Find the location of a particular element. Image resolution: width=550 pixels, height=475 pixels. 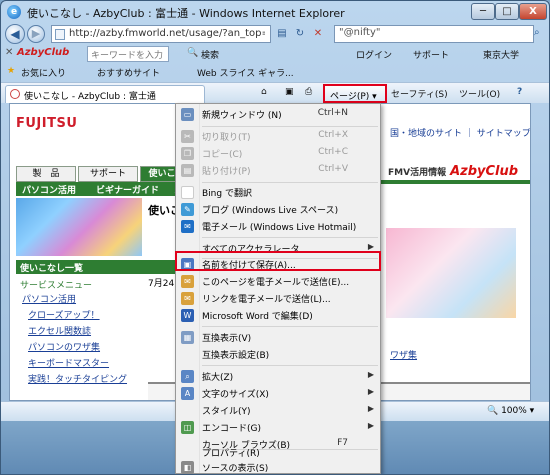

menu-item-label: 新規ウィンドウ (N) is located at coordinates (242, 116).